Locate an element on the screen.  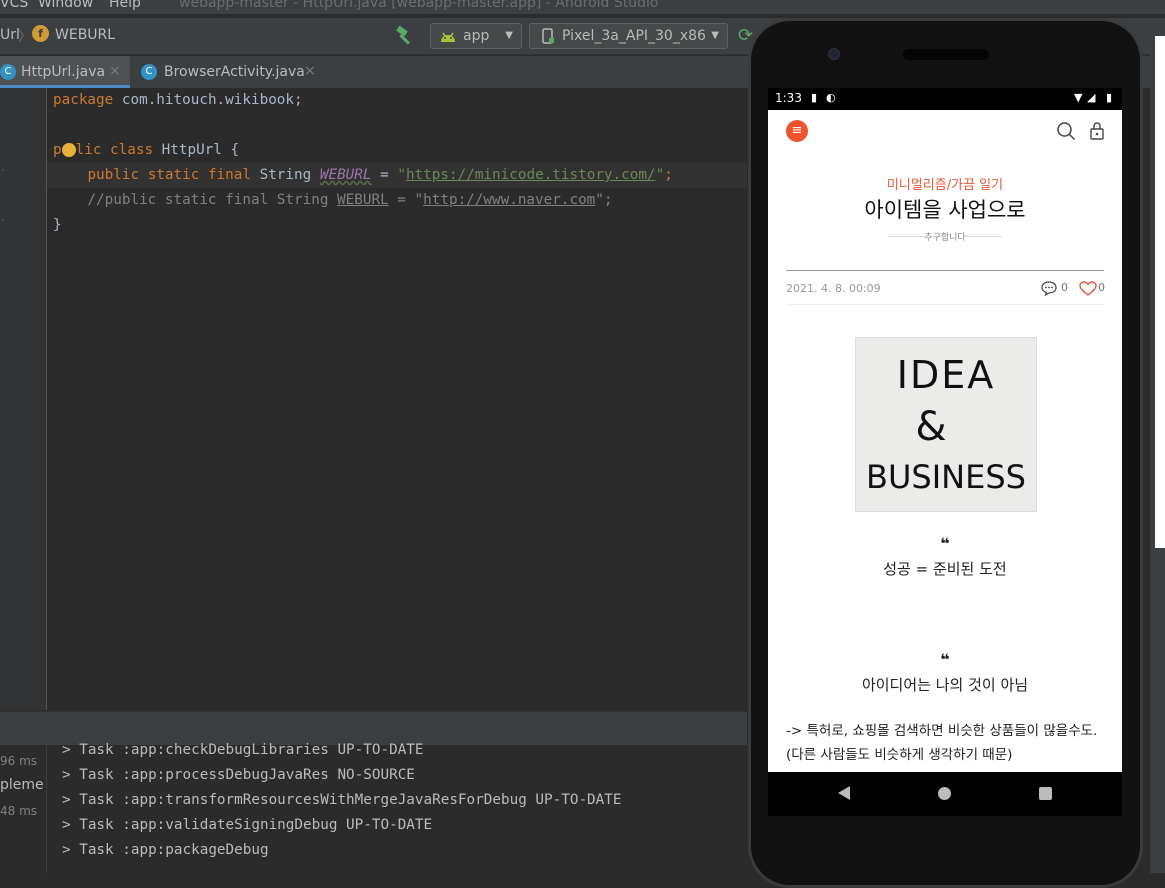
home-icon is located at coordinates (944, 793).